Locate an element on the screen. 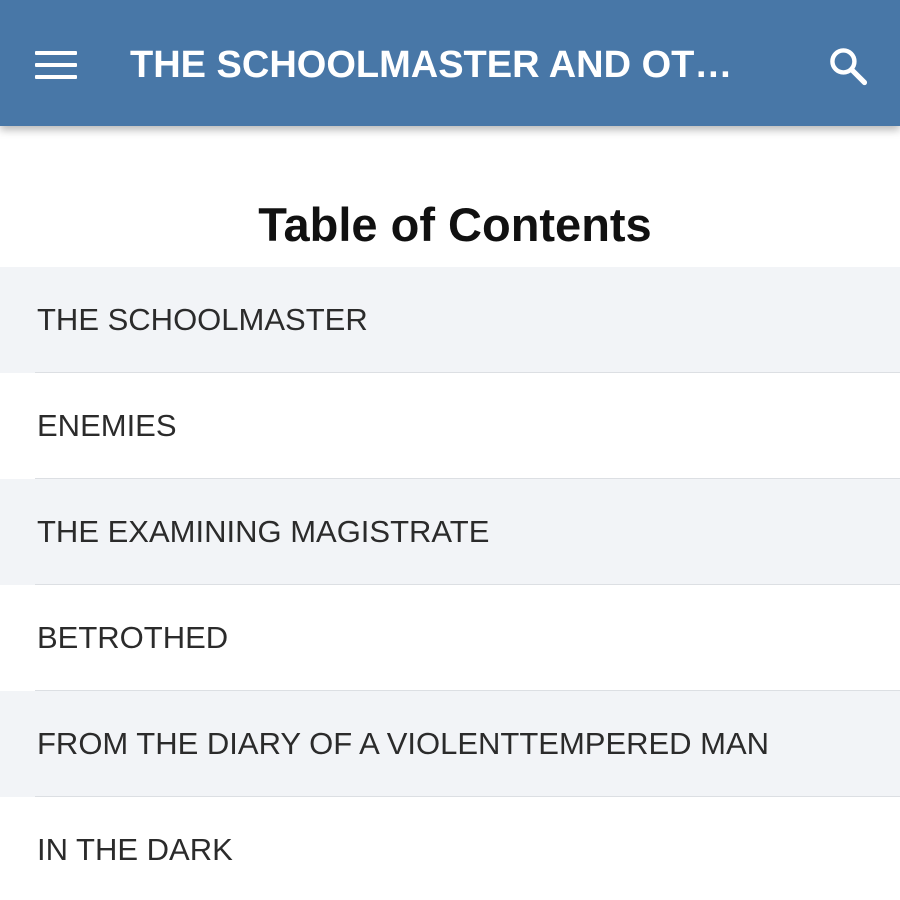 Image resolution: width=900 pixels, height=900 pixels. menu-icon is located at coordinates (56, 65).